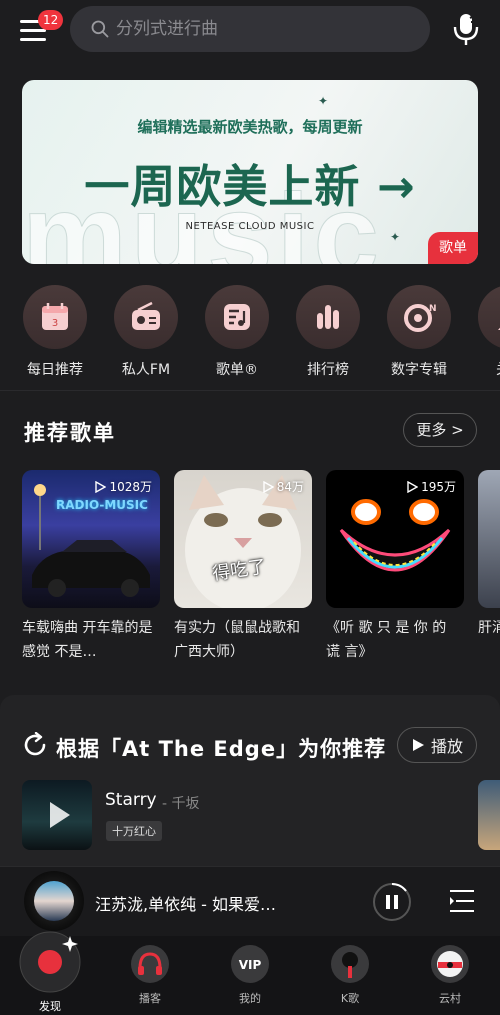  I want to click on play-count-value: 195万, so click(438, 487).